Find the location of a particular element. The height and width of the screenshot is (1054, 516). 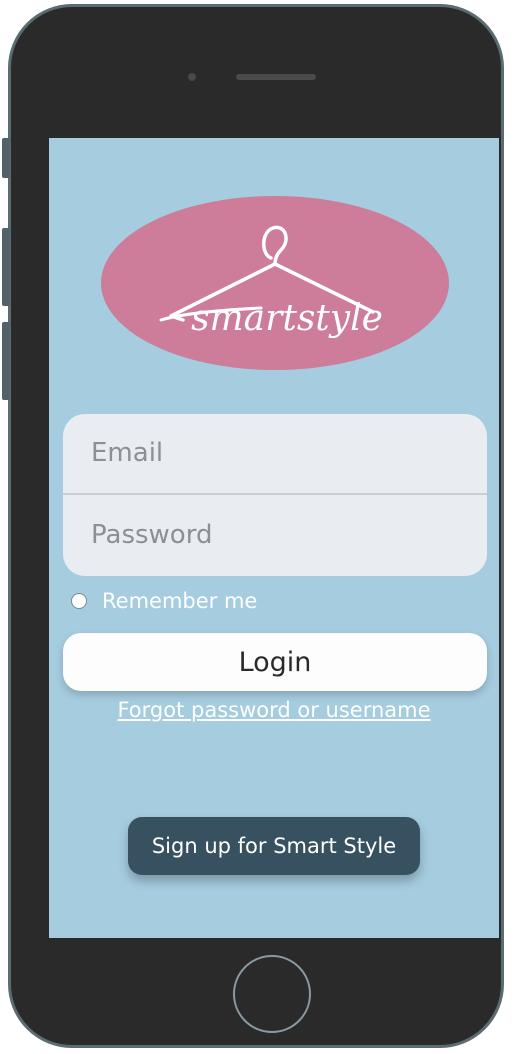

home-button is located at coordinates (272, 994).